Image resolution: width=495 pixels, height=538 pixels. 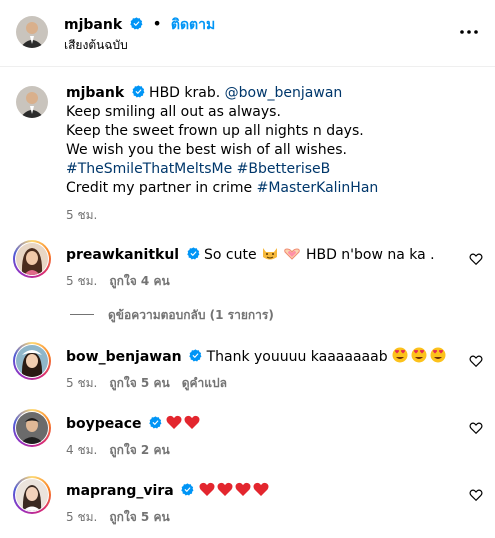 I want to click on comment-likes: ถูกใจ 2 คน, so click(x=139, y=450).